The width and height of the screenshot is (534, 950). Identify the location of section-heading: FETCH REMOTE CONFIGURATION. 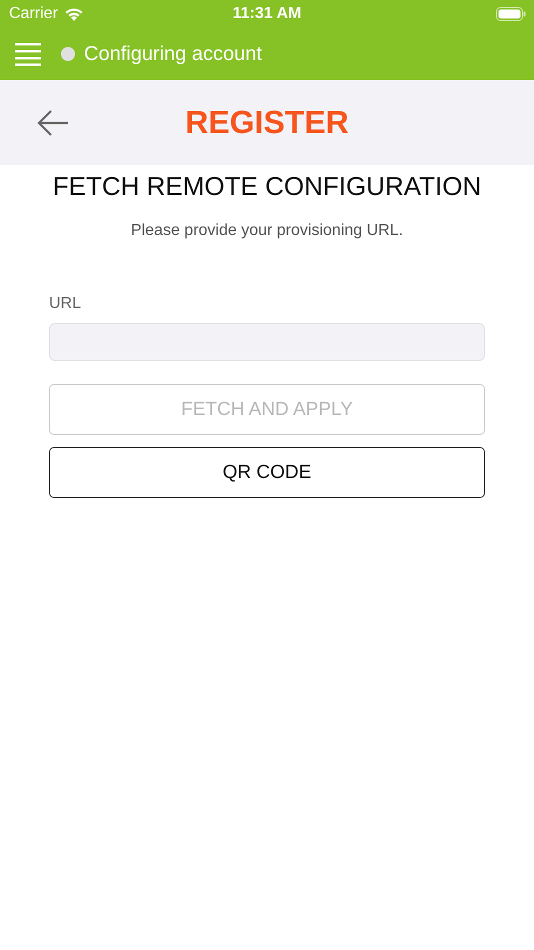
(267, 186).